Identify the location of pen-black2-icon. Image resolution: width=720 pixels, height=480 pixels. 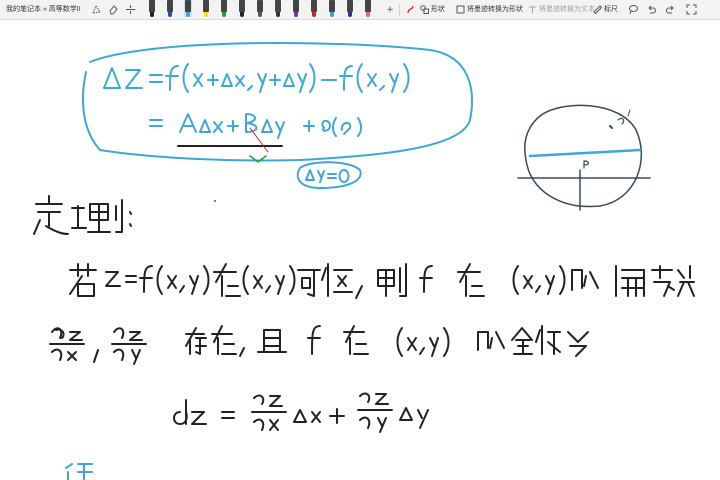
(242, 8).